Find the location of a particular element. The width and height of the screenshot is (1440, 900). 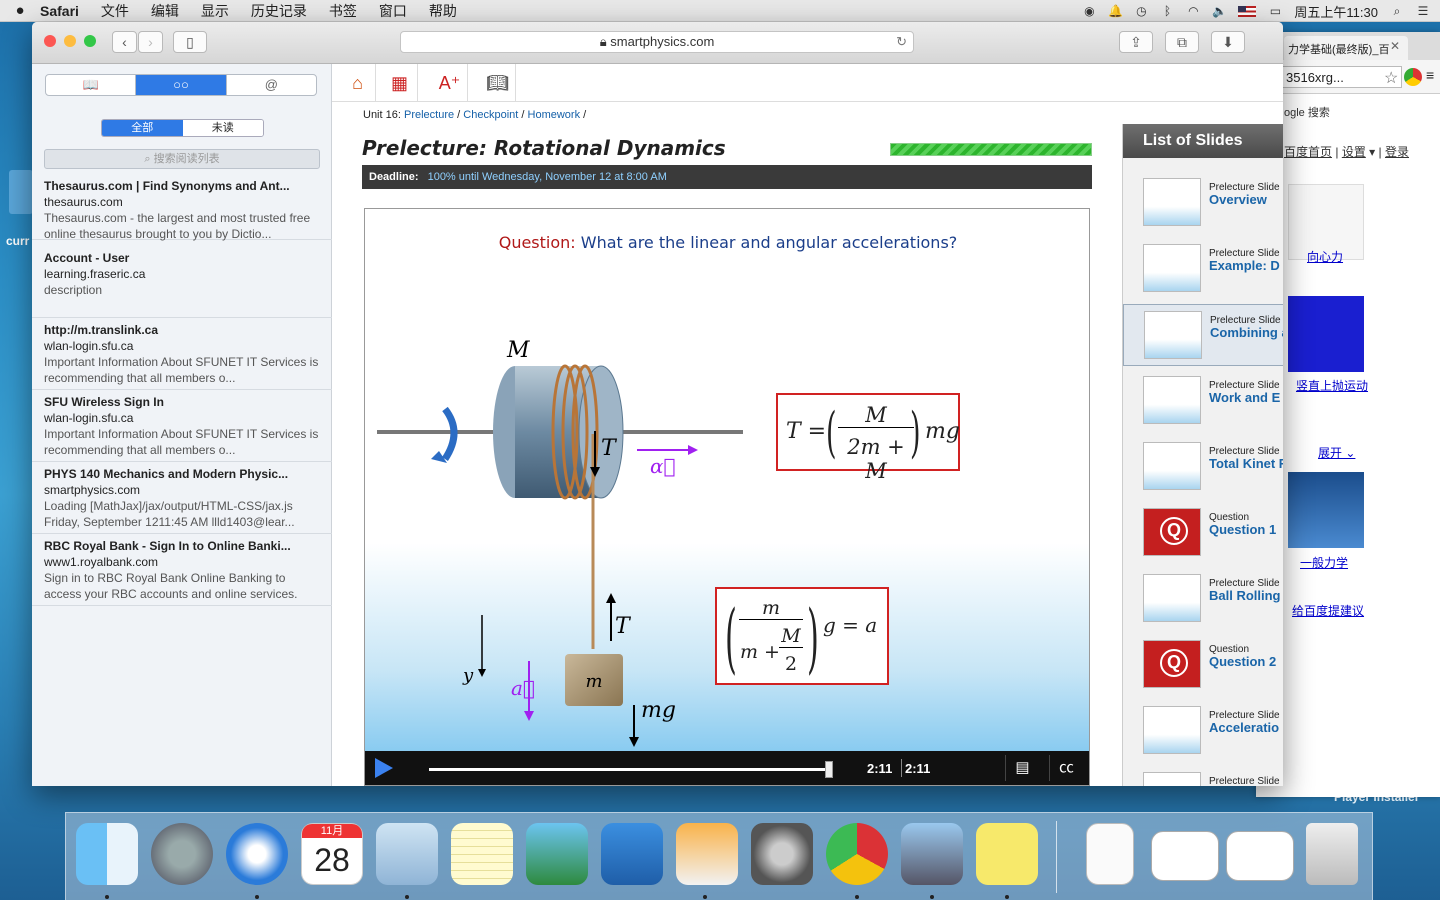

safari-dock-icon is located at coordinates (257, 854).